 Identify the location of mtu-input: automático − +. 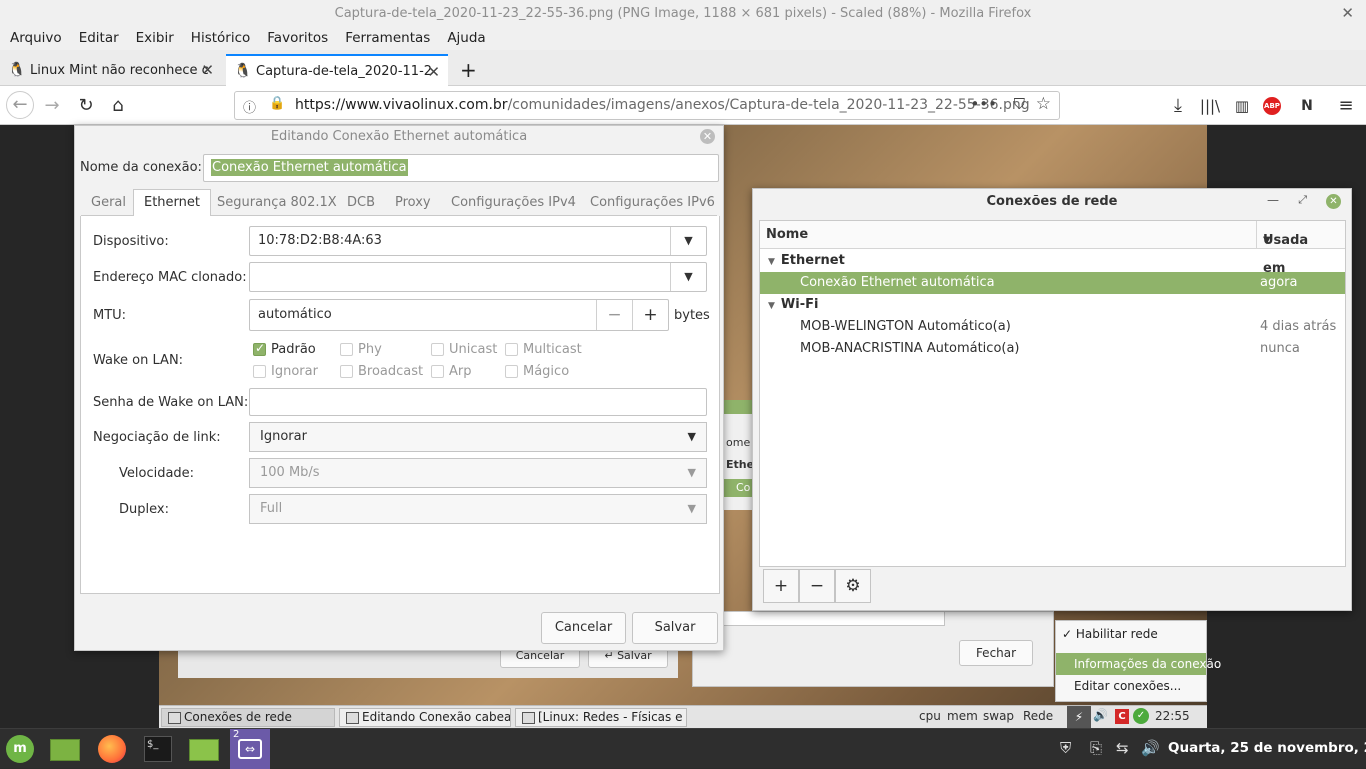
(459, 315).